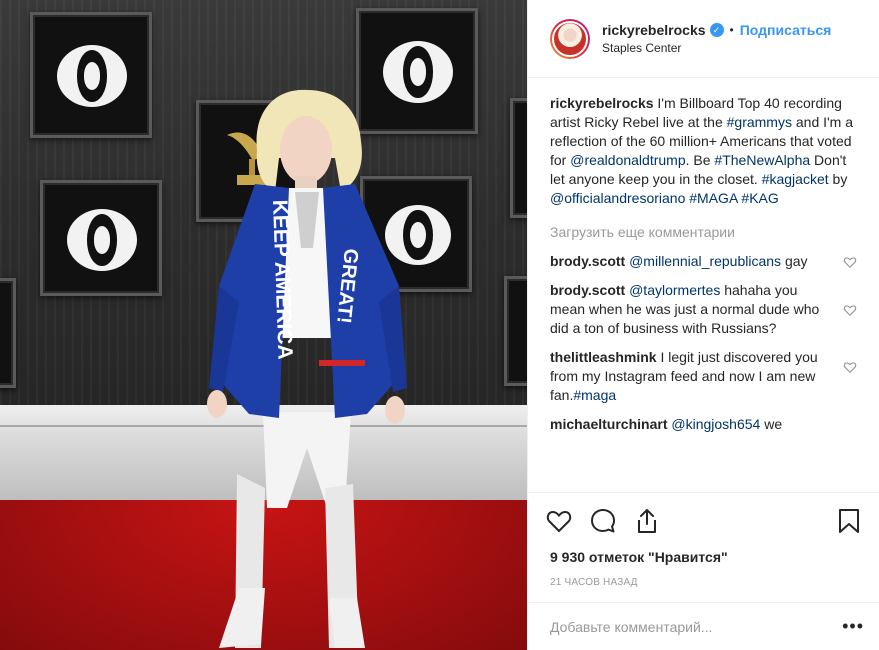  Describe the element at coordinates (700, 160) in the screenshot. I see `caption-segment: . Be` at that location.